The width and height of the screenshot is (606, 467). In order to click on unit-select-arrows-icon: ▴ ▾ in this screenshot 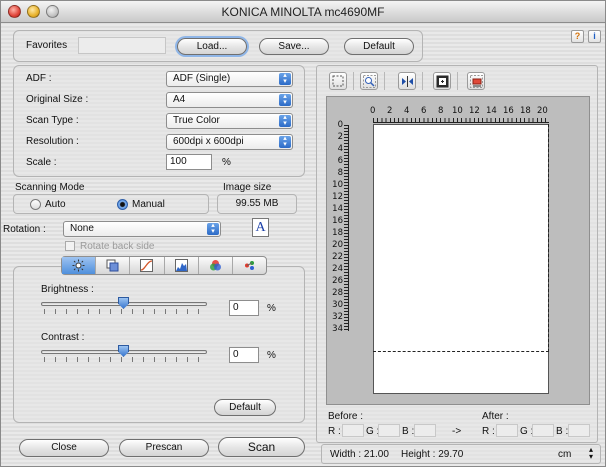, I will do `click(591, 453)`.